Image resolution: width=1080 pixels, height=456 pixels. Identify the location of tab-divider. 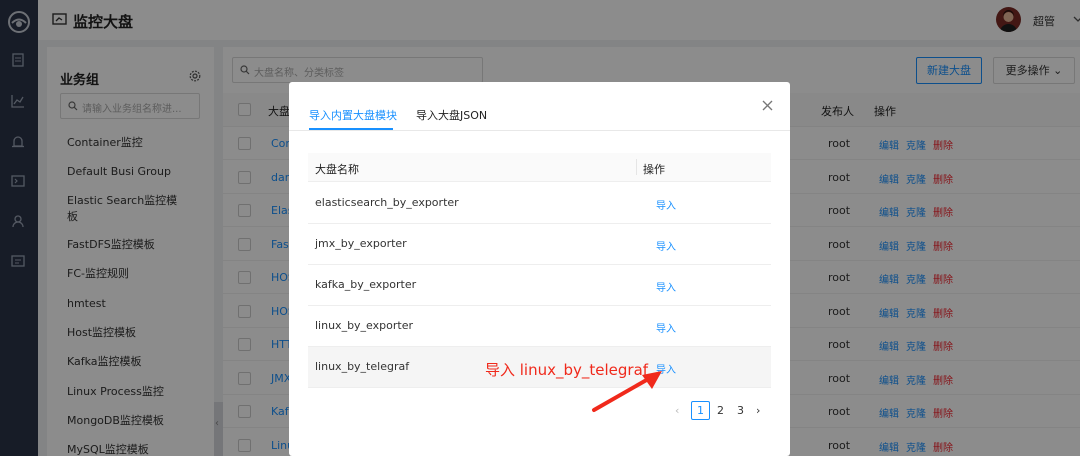
(539, 130).